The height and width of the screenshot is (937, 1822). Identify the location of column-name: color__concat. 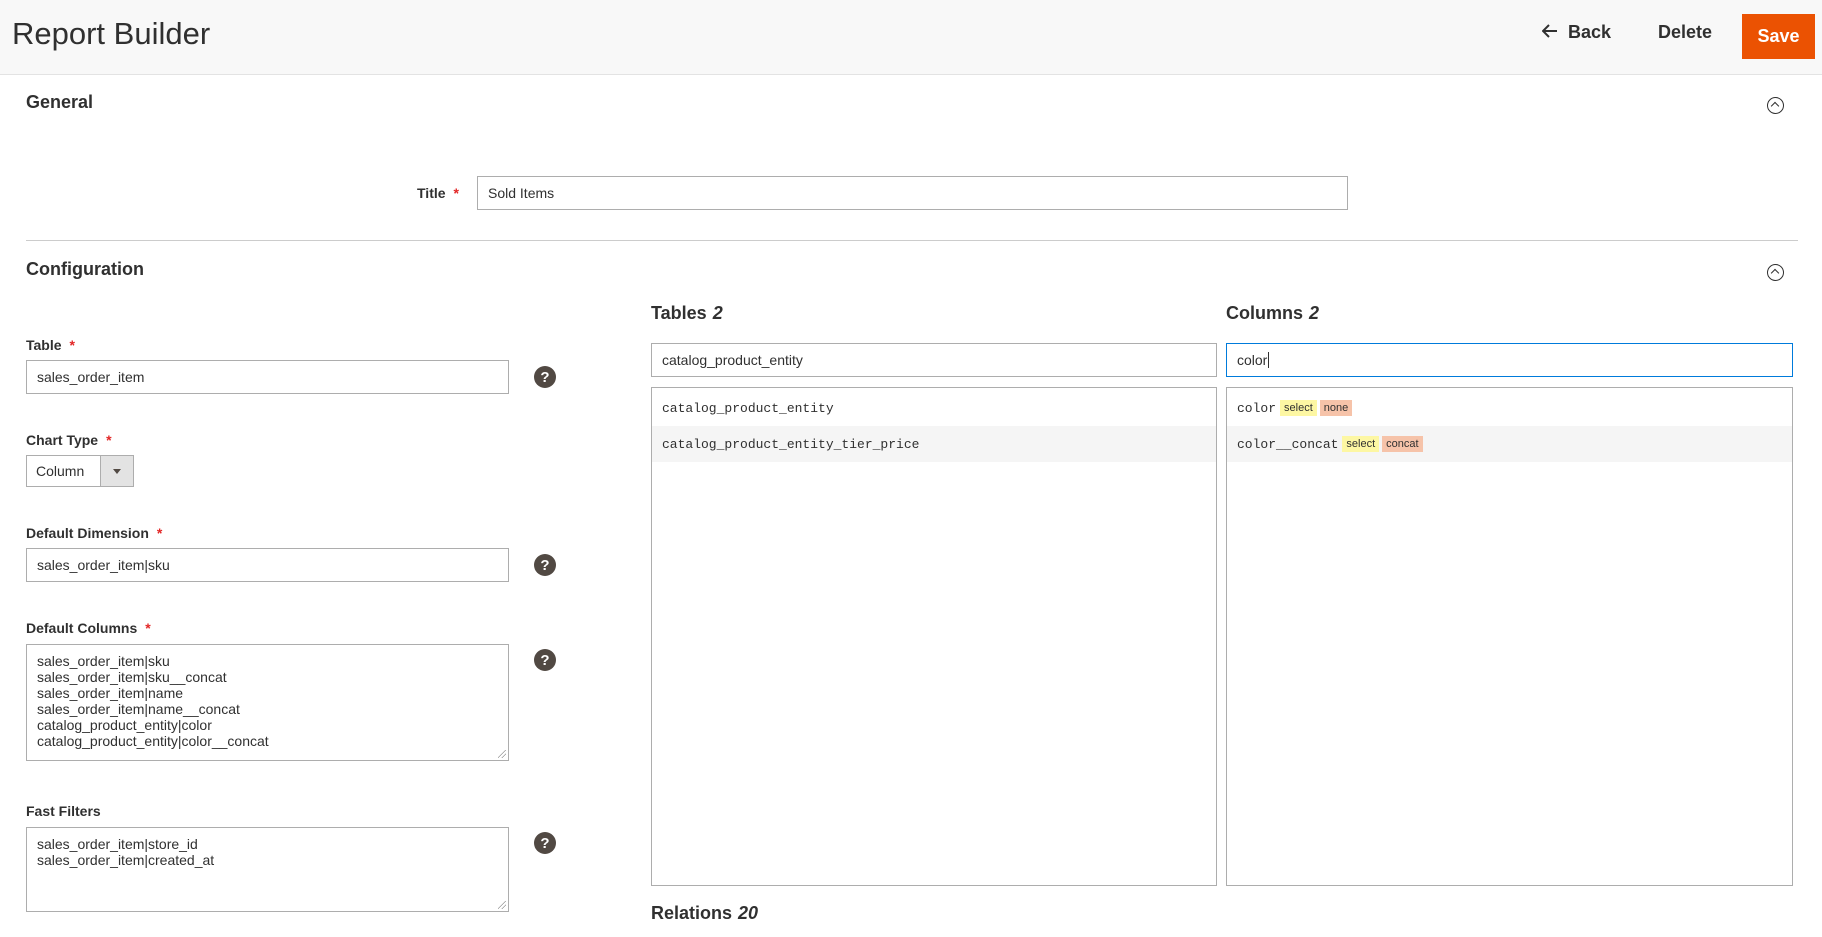
(1288, 444).